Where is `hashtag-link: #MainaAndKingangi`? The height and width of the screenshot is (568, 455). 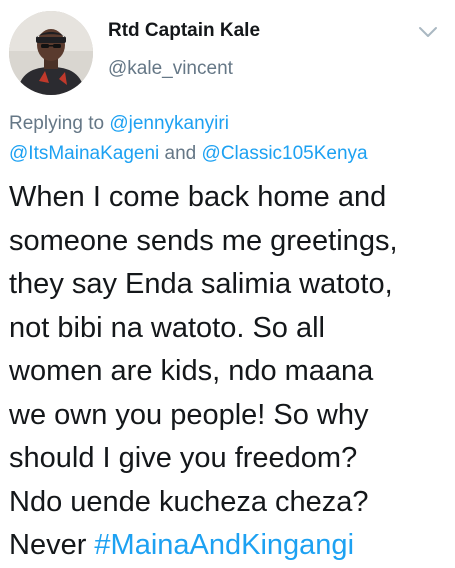
hashtag-link: #MainaAndKingangi is located at coordinates (224, 545).